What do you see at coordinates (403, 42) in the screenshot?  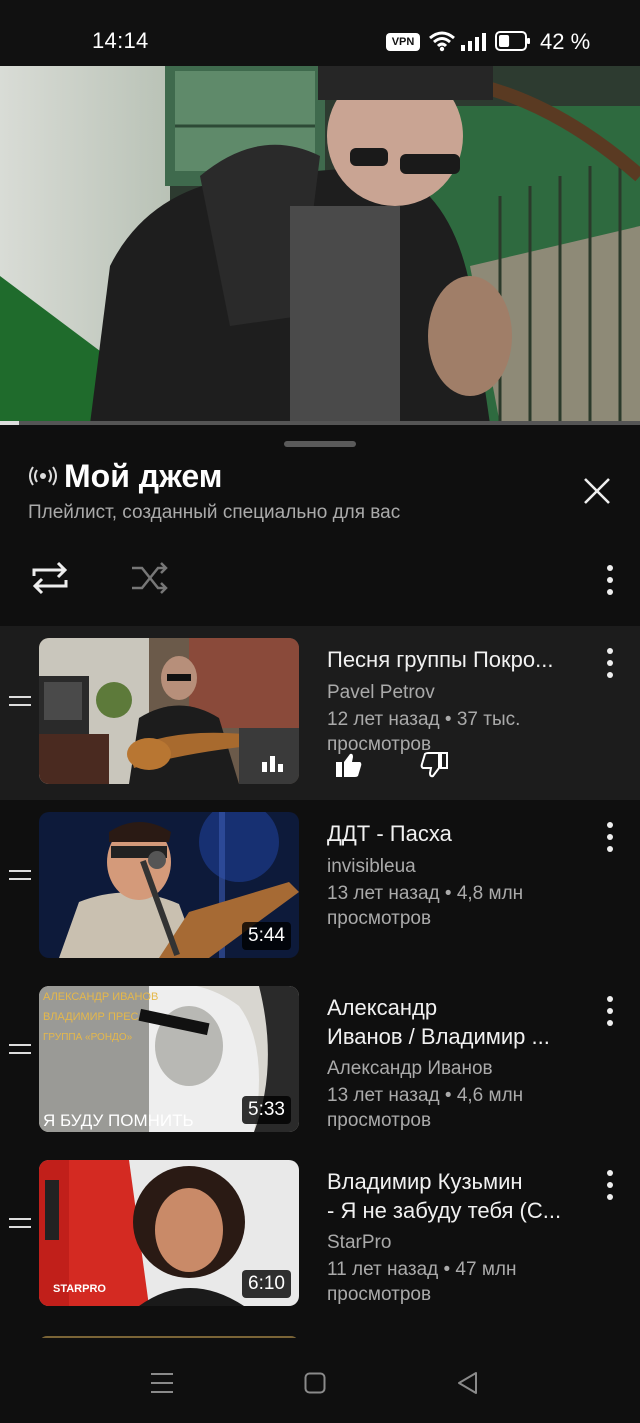 I see `vpn-badge: VPN` at bounding box center [403, 42].